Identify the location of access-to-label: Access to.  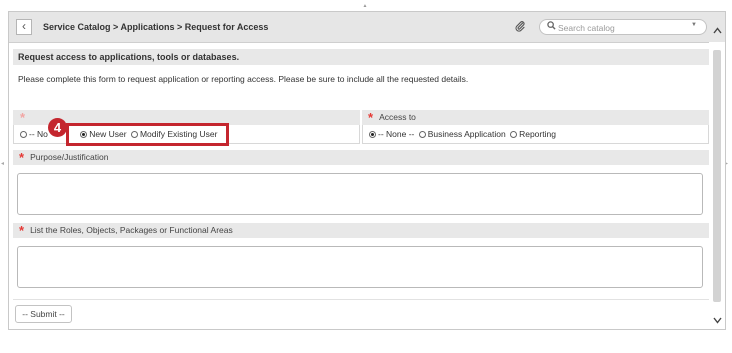
(397, 117).